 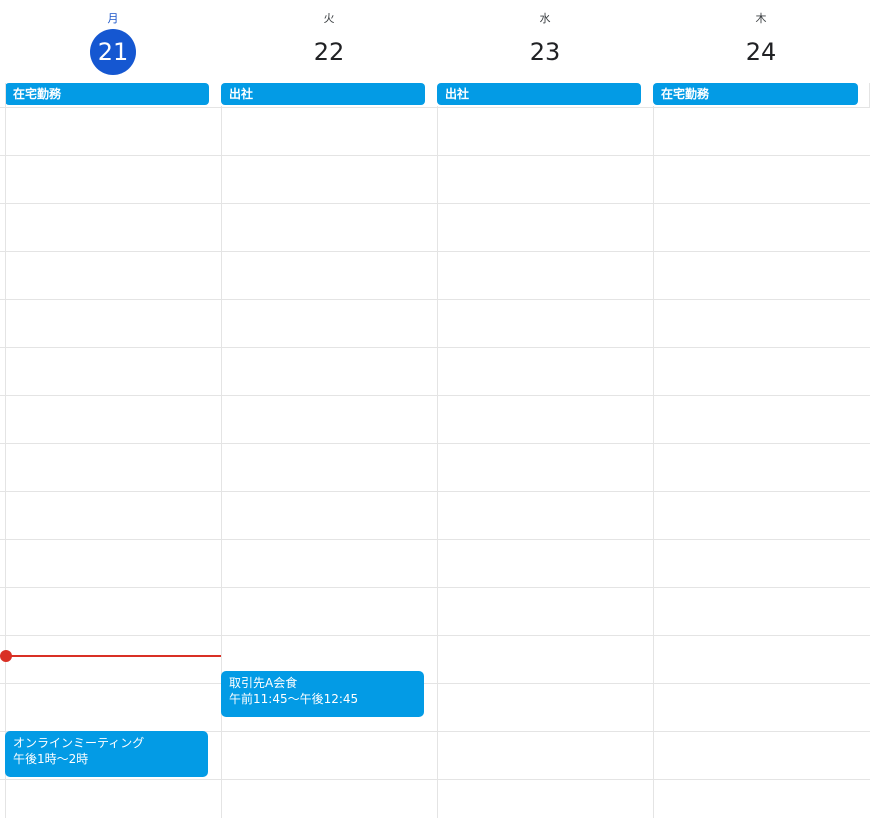 I want to click on day-header-thu: 木 24, so click(x=761, y=41).